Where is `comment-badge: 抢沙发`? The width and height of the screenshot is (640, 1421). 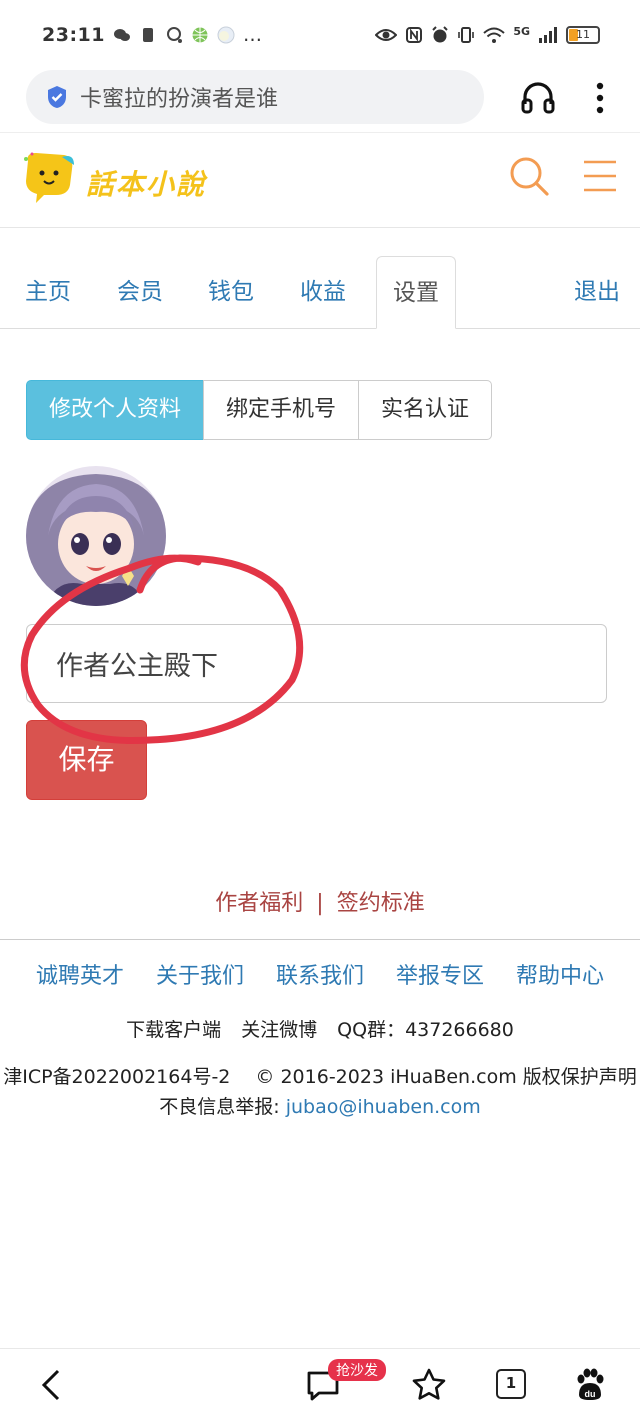 comment-badge: 抢沙发 is located at coordinates (357, 1370).